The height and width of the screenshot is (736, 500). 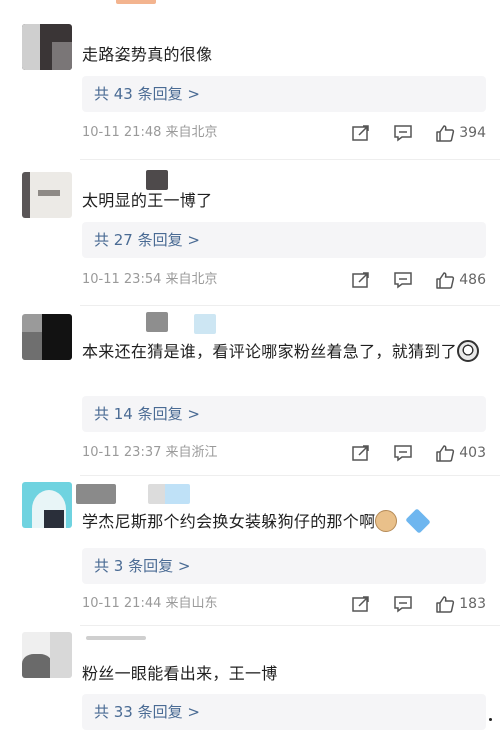 What do you see at coordinates (284, 521) in the screenshot?
I see `comment-text: 学杰尼斯那个约会换女装躲狗仔的那个啊` at bounding box center [284, 521].